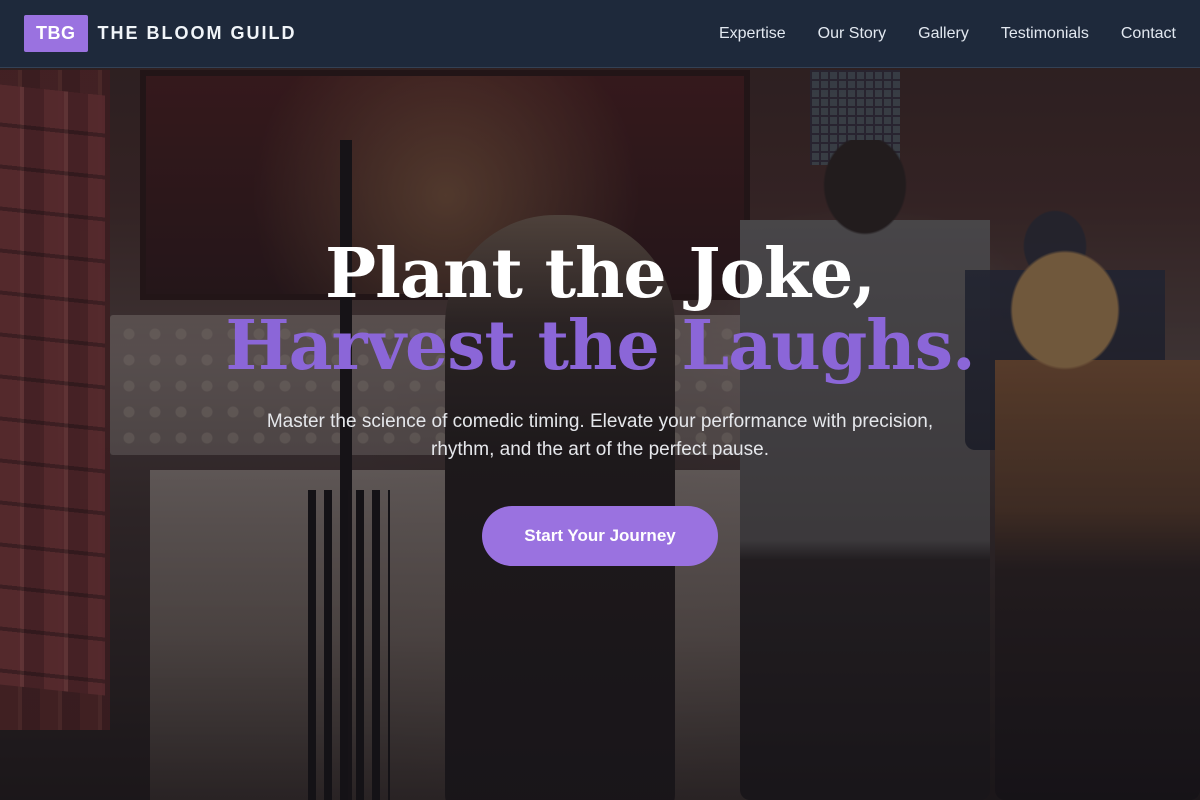 The width and height of the screenshot is (1200, 800). What do you see at coordinates (197, 33) in the screenshot?
I see `brand-name: THE BLOOM GUILD` at bounding box center [197, 33].